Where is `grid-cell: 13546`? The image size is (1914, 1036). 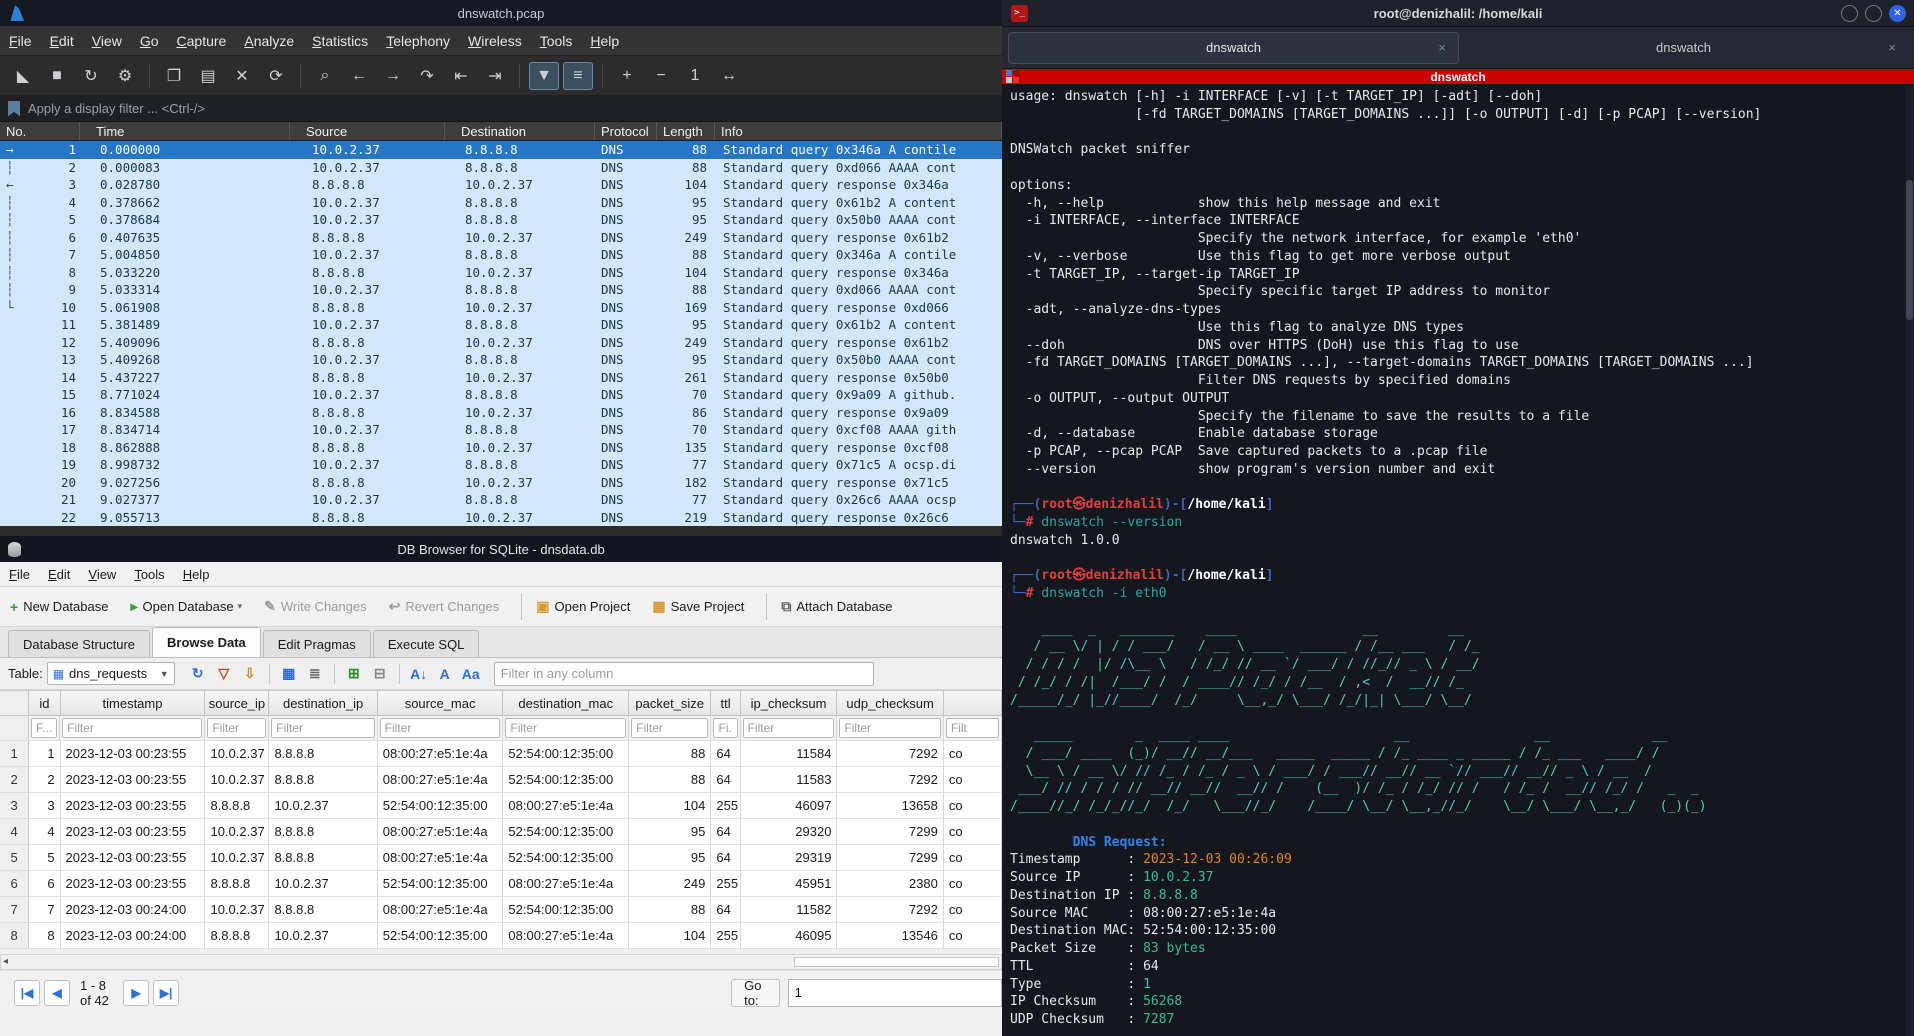
grid-cell: 13546 is located at coordinates (890, 936).